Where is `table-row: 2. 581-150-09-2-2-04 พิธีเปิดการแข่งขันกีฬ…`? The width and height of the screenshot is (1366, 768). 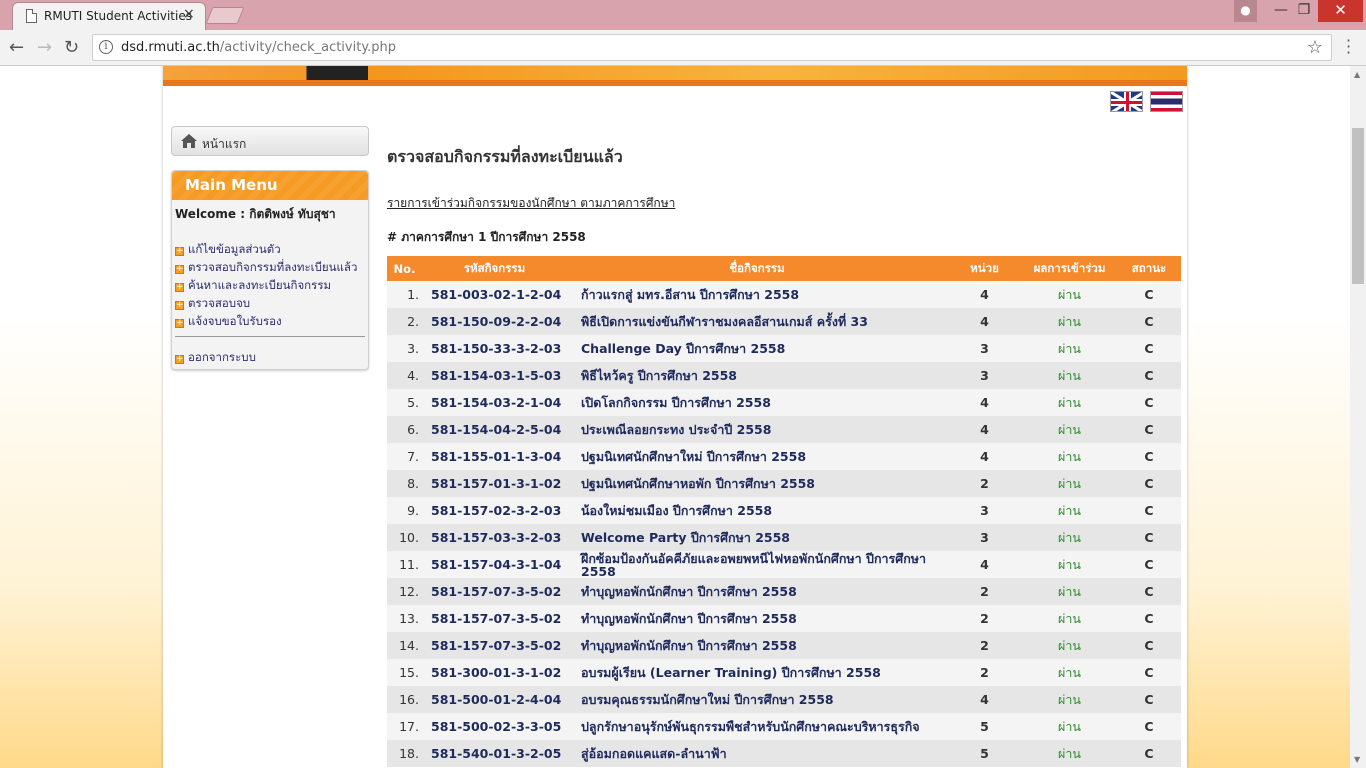
table-row: 2. 581-150-09-2-2-04 พิธีเปิดการแข่งขันกีฬ… is located at coordinates (784, 321).